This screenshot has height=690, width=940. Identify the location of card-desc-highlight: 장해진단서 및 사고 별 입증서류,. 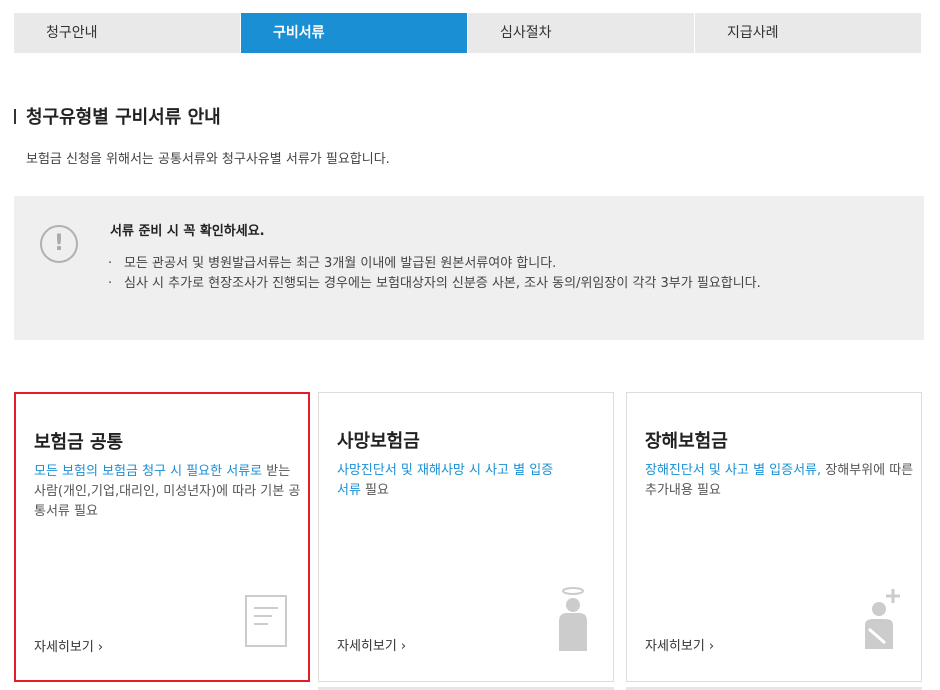
(733, 470).